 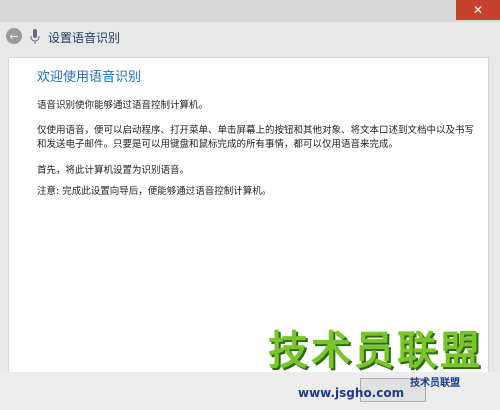 What do you see at coordinates (113, 170) in the screenshot?
I see `first-step-paragraph: 首先，将此计算机设置为识别语音。` at bounding box center [113, 170].